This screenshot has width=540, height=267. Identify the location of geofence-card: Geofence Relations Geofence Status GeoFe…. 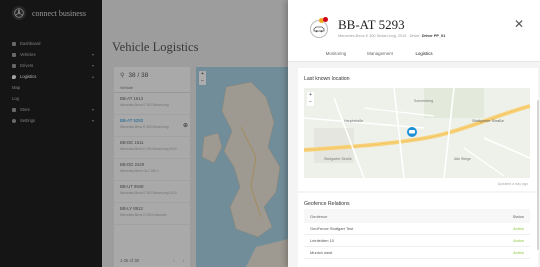
(418, 230).